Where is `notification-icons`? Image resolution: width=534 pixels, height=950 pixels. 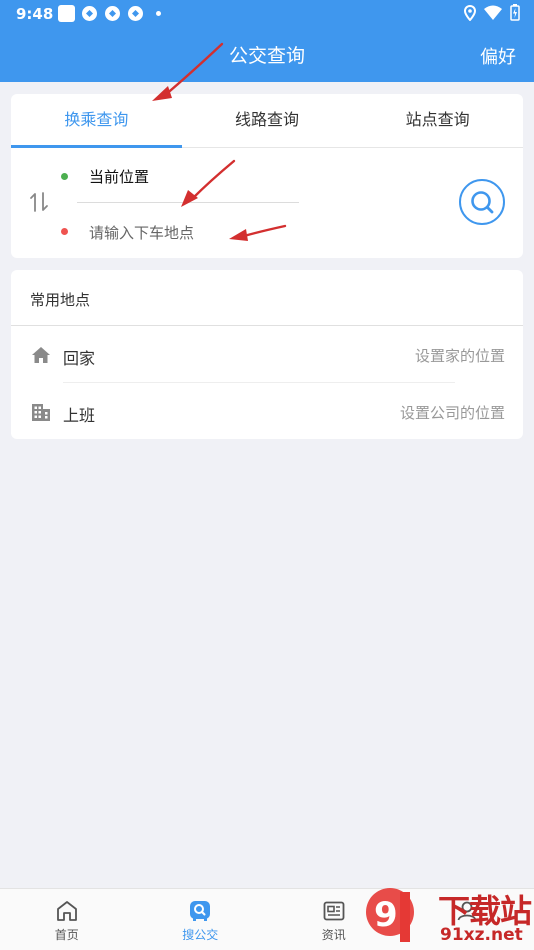
notification-icons is located at coordinates (109, 13).